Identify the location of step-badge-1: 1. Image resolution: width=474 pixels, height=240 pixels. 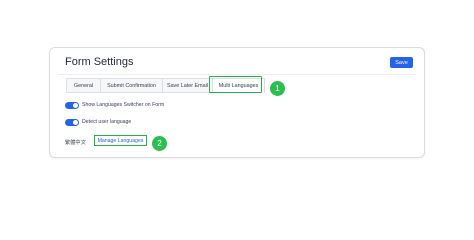
(277, 88).